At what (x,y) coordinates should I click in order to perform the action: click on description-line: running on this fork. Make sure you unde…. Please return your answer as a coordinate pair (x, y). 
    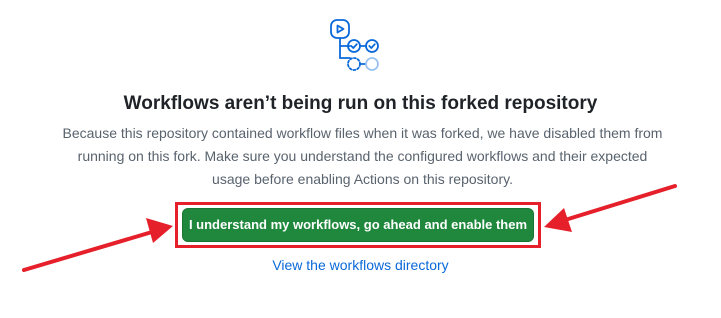
    Looking at the image, I should click on (362, 156).